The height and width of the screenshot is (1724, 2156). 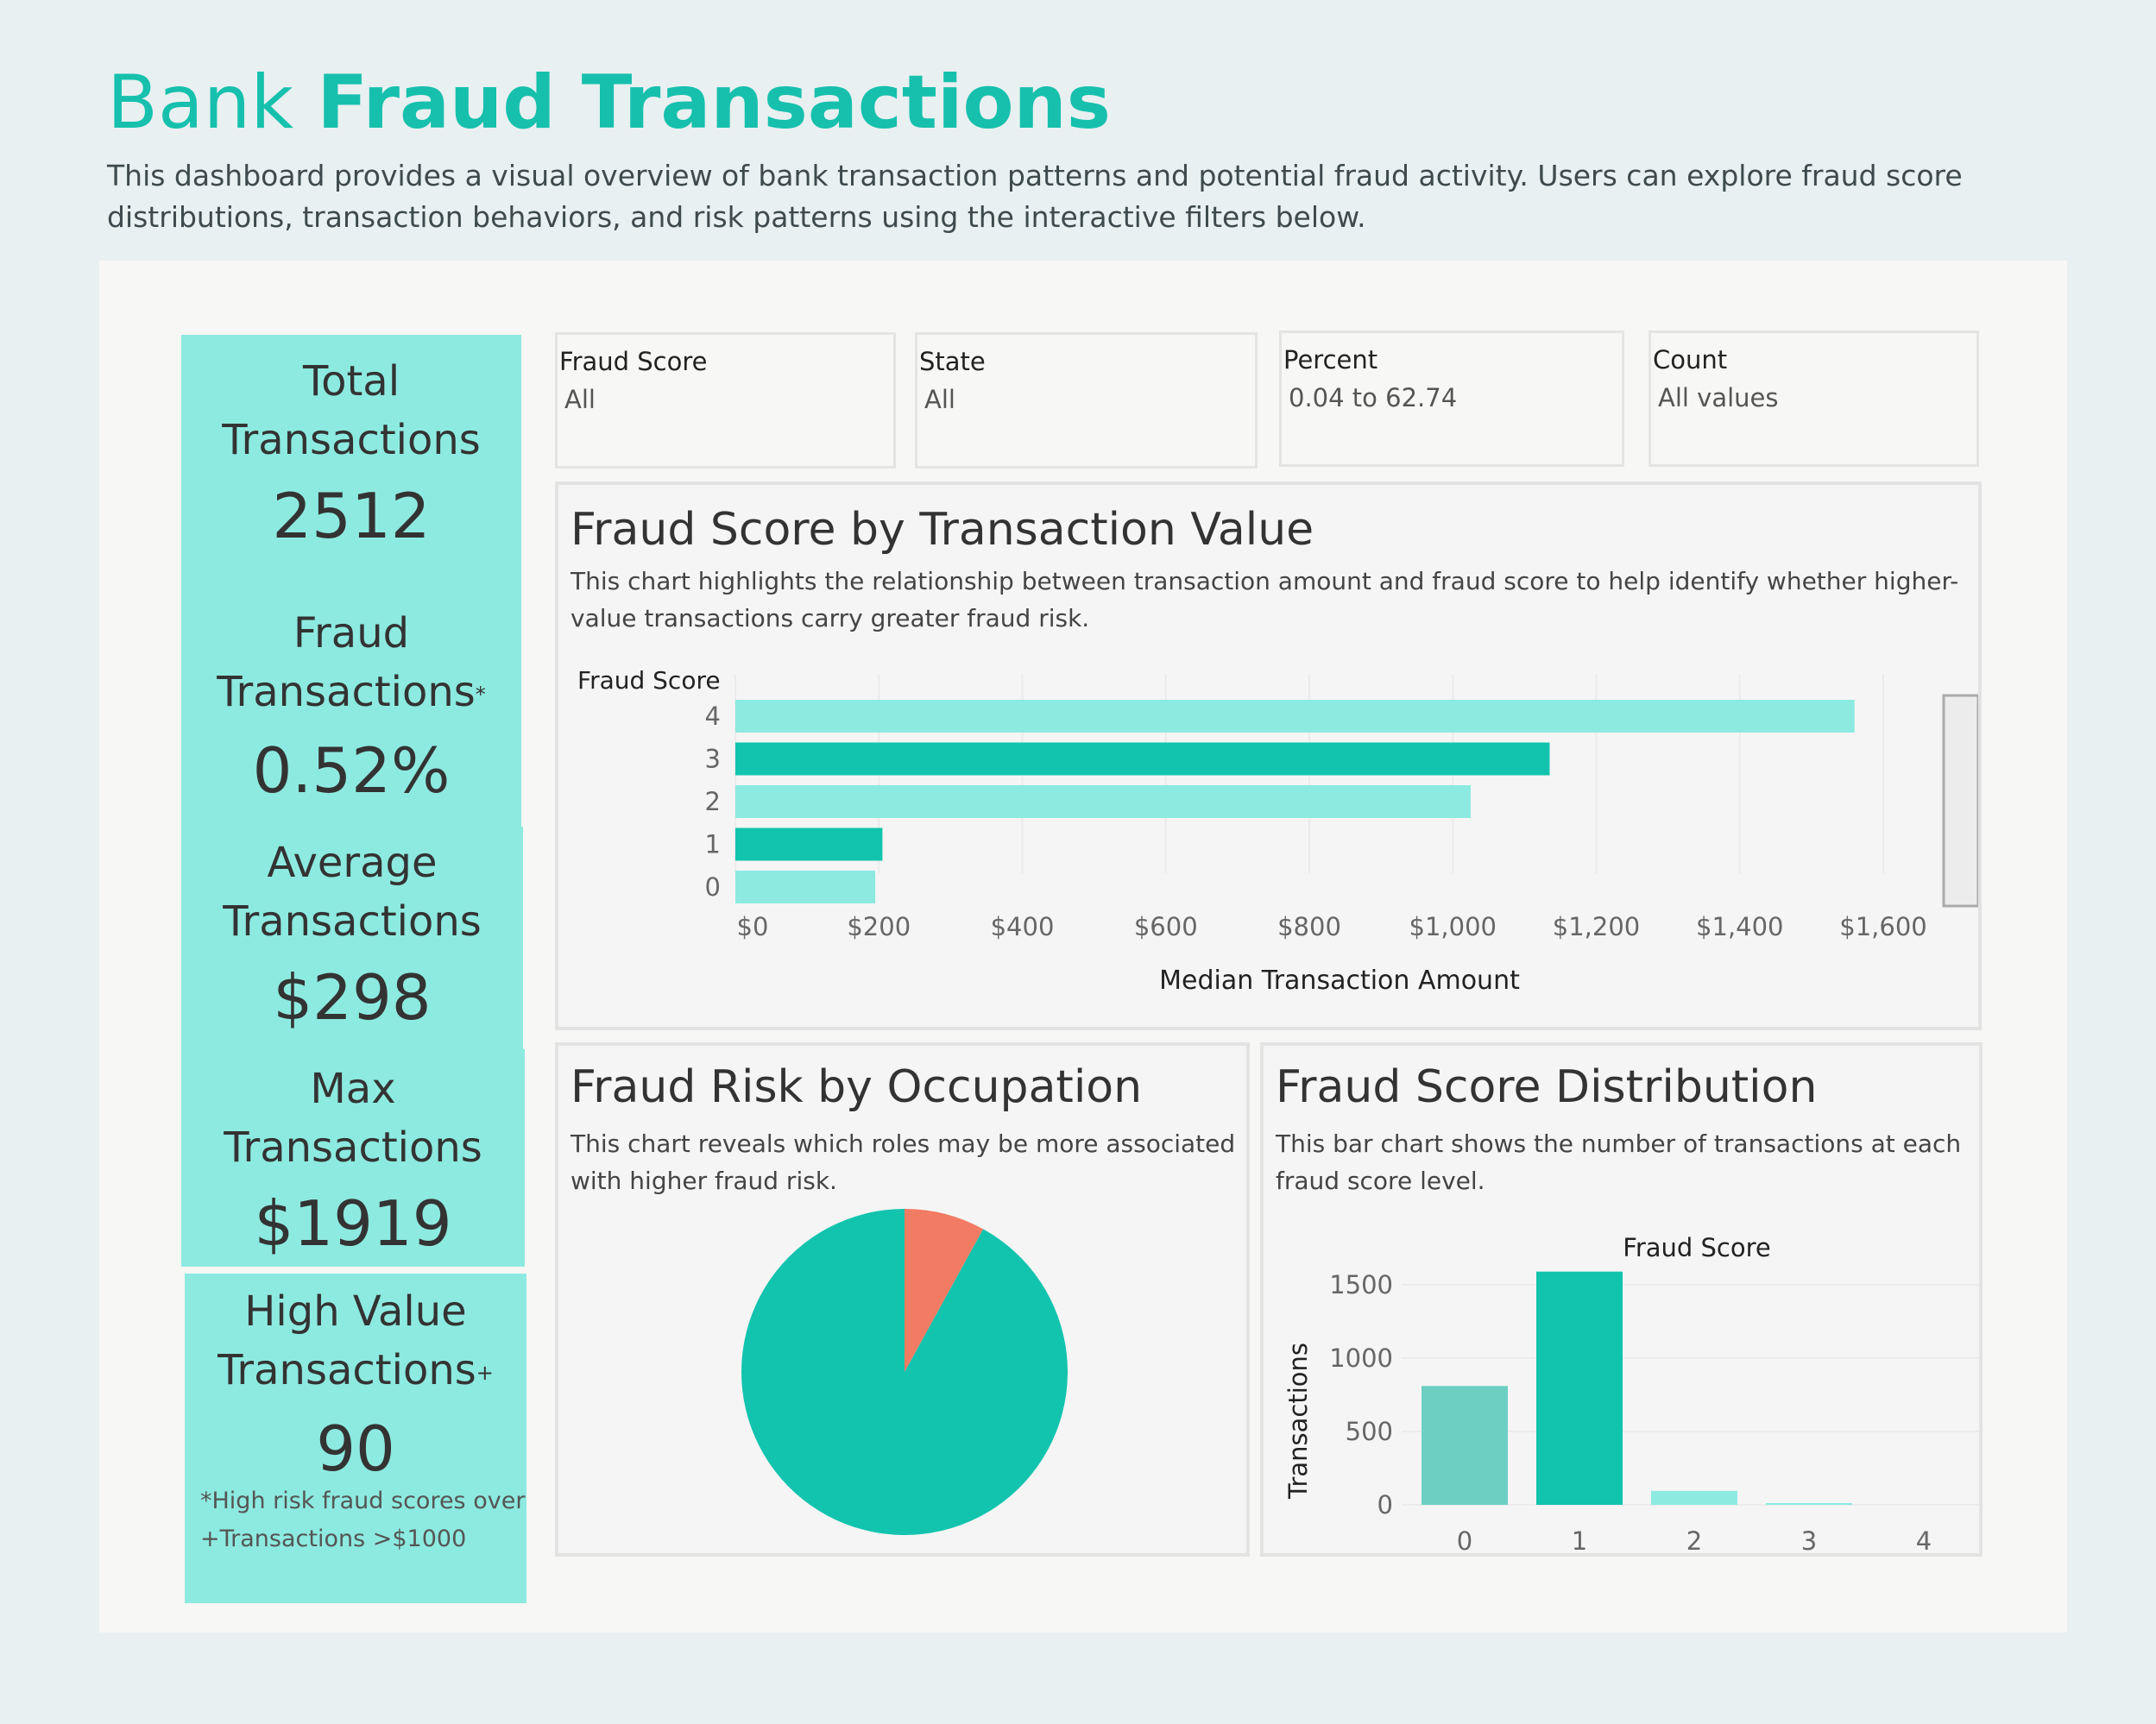 I want to click on kpi-average-transactions: Average Transactions $298, so click(x=352, y=938).